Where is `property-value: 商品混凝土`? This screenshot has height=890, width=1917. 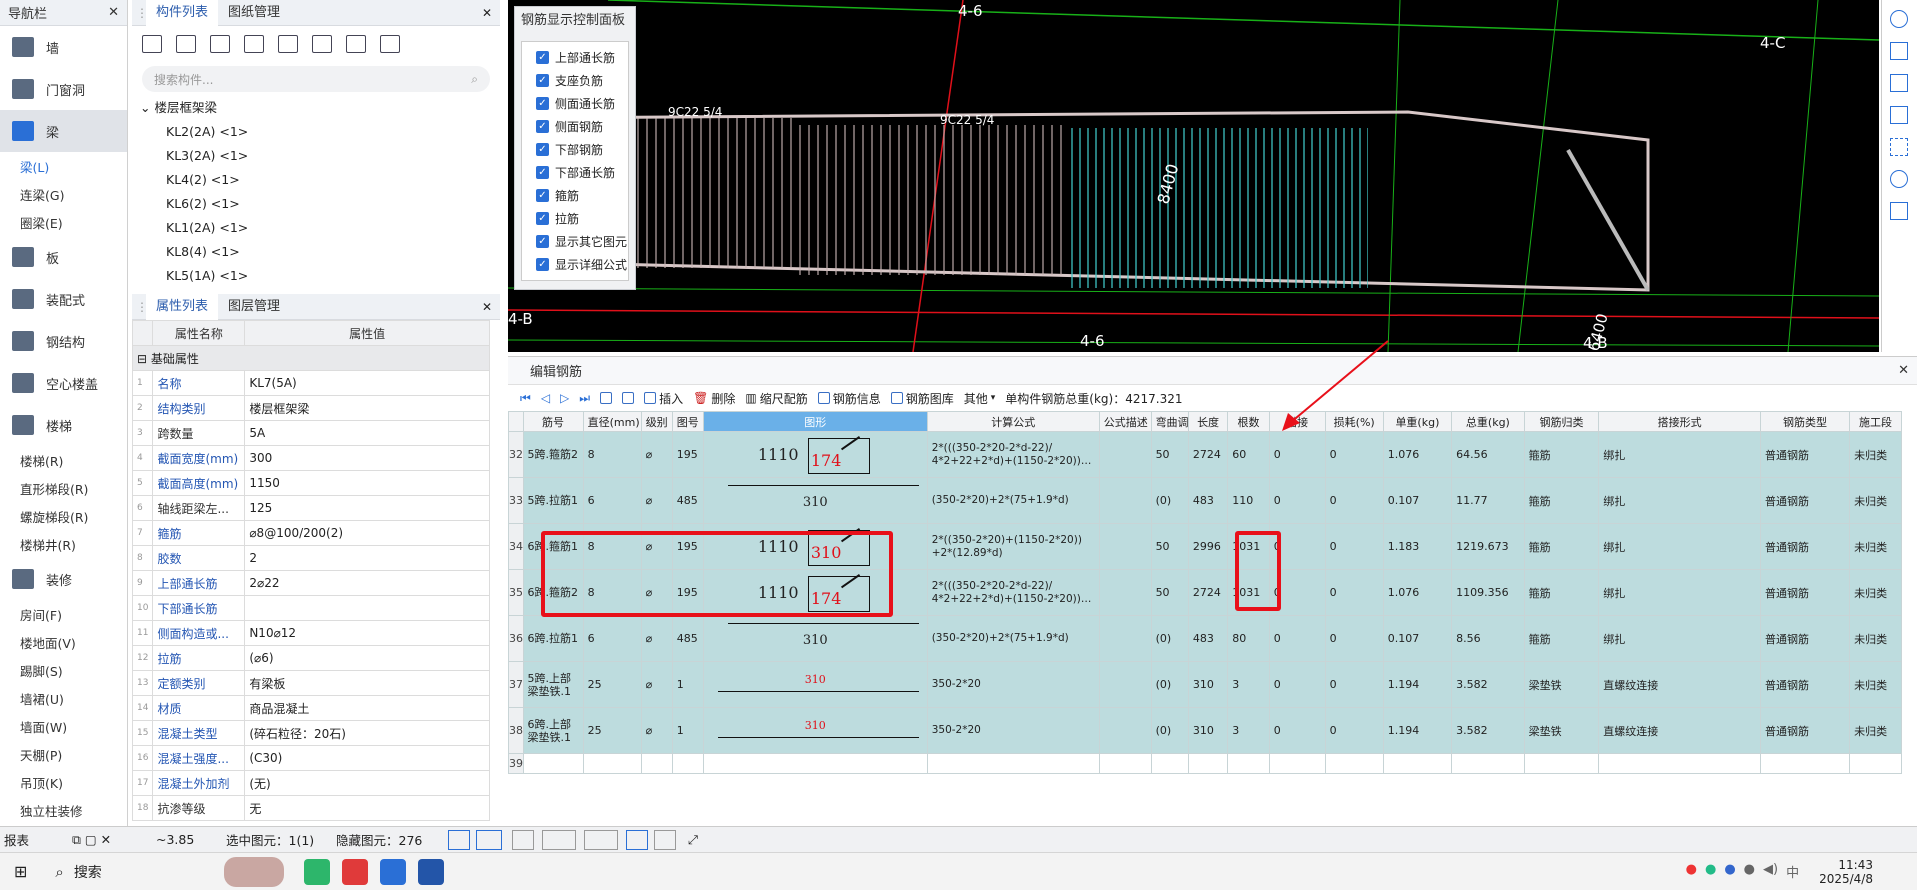
property-value: 商品混凝土 is located at coordinates (367, 708).